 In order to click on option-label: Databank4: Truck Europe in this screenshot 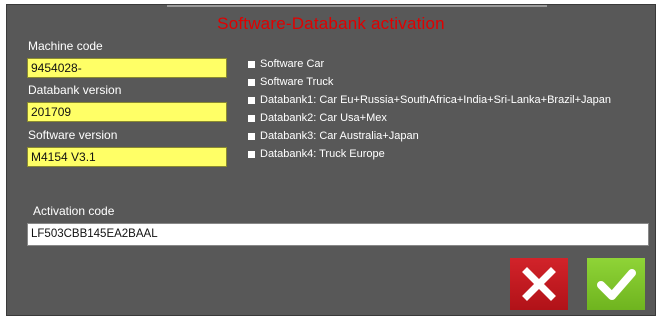, I will do `click(322, 154)`.